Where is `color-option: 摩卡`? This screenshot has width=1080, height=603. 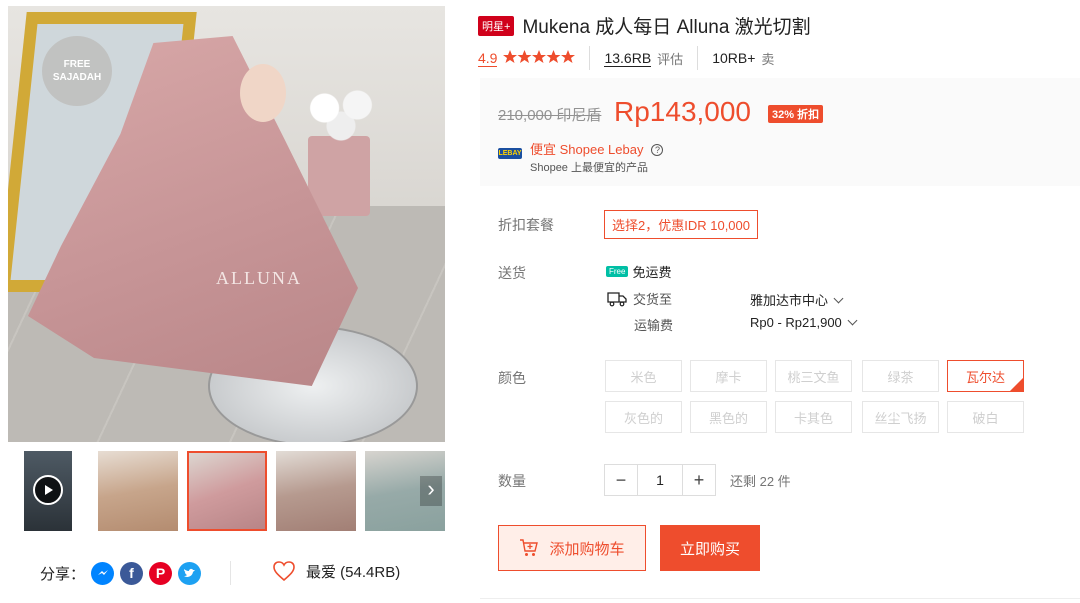 color-option: 摩卡 is located at coordinates (728, 376).